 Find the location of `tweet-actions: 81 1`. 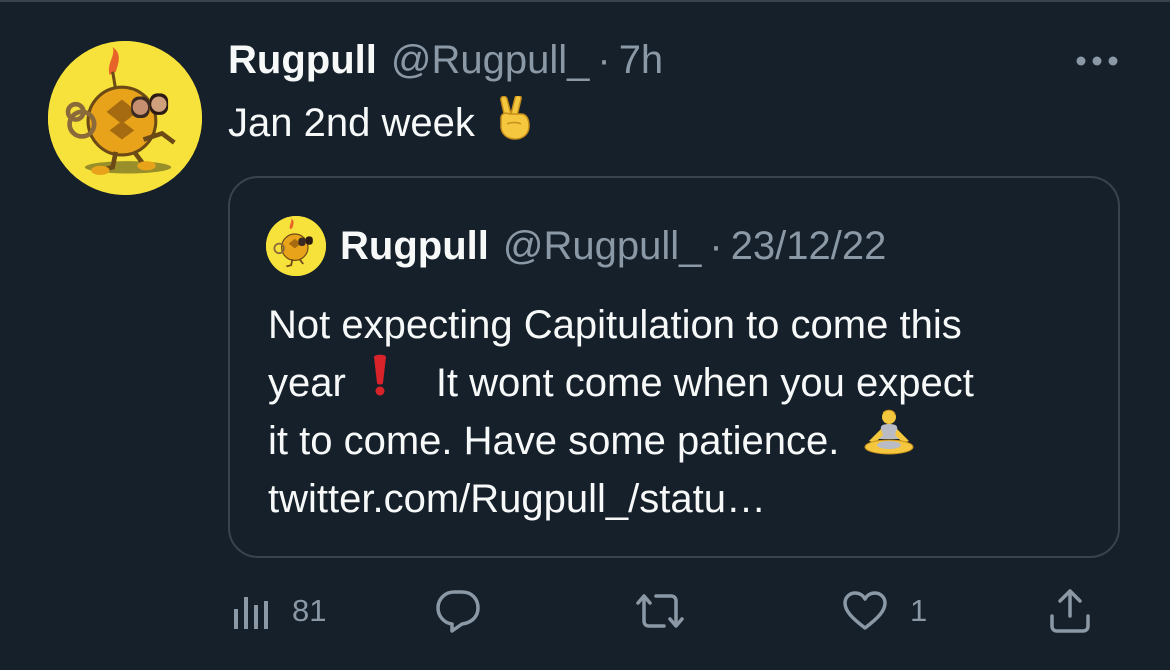

tweet-actions: 81 1 is located at coordinates (665, 611).